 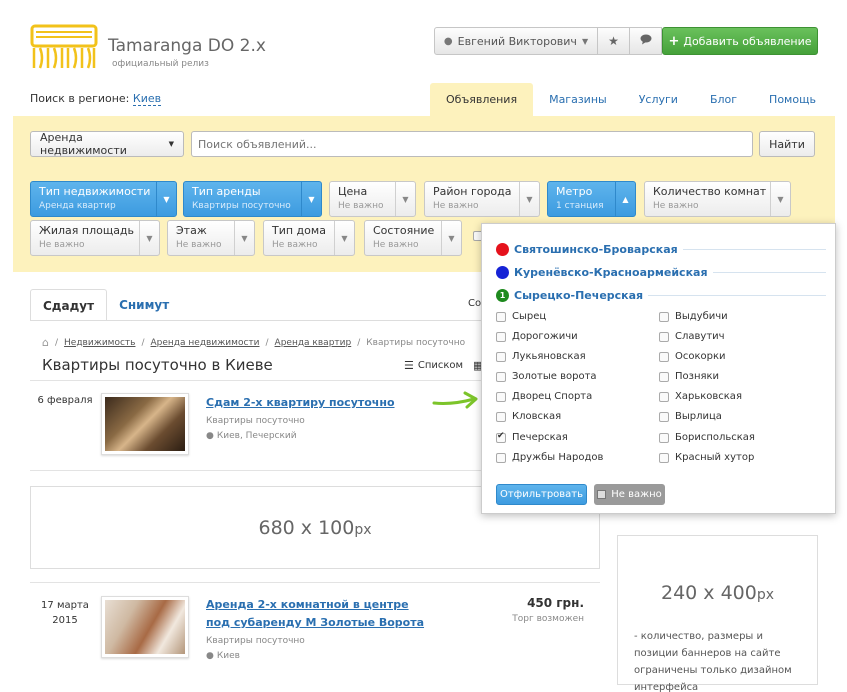 I want to click on breadcrumb-link: Аренда квартир, so click(x=313, y=343).